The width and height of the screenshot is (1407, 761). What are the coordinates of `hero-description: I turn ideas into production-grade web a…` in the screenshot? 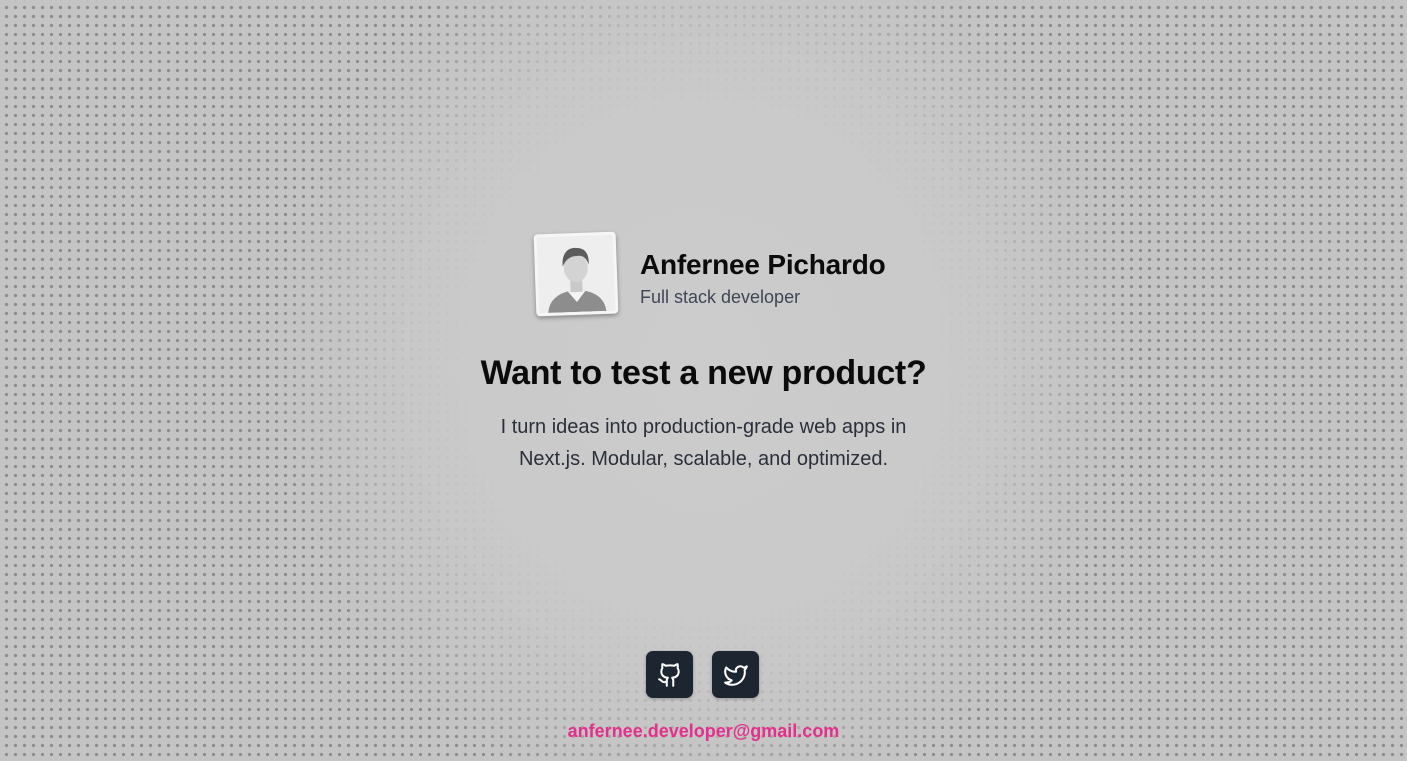 It's located at (703, 443).